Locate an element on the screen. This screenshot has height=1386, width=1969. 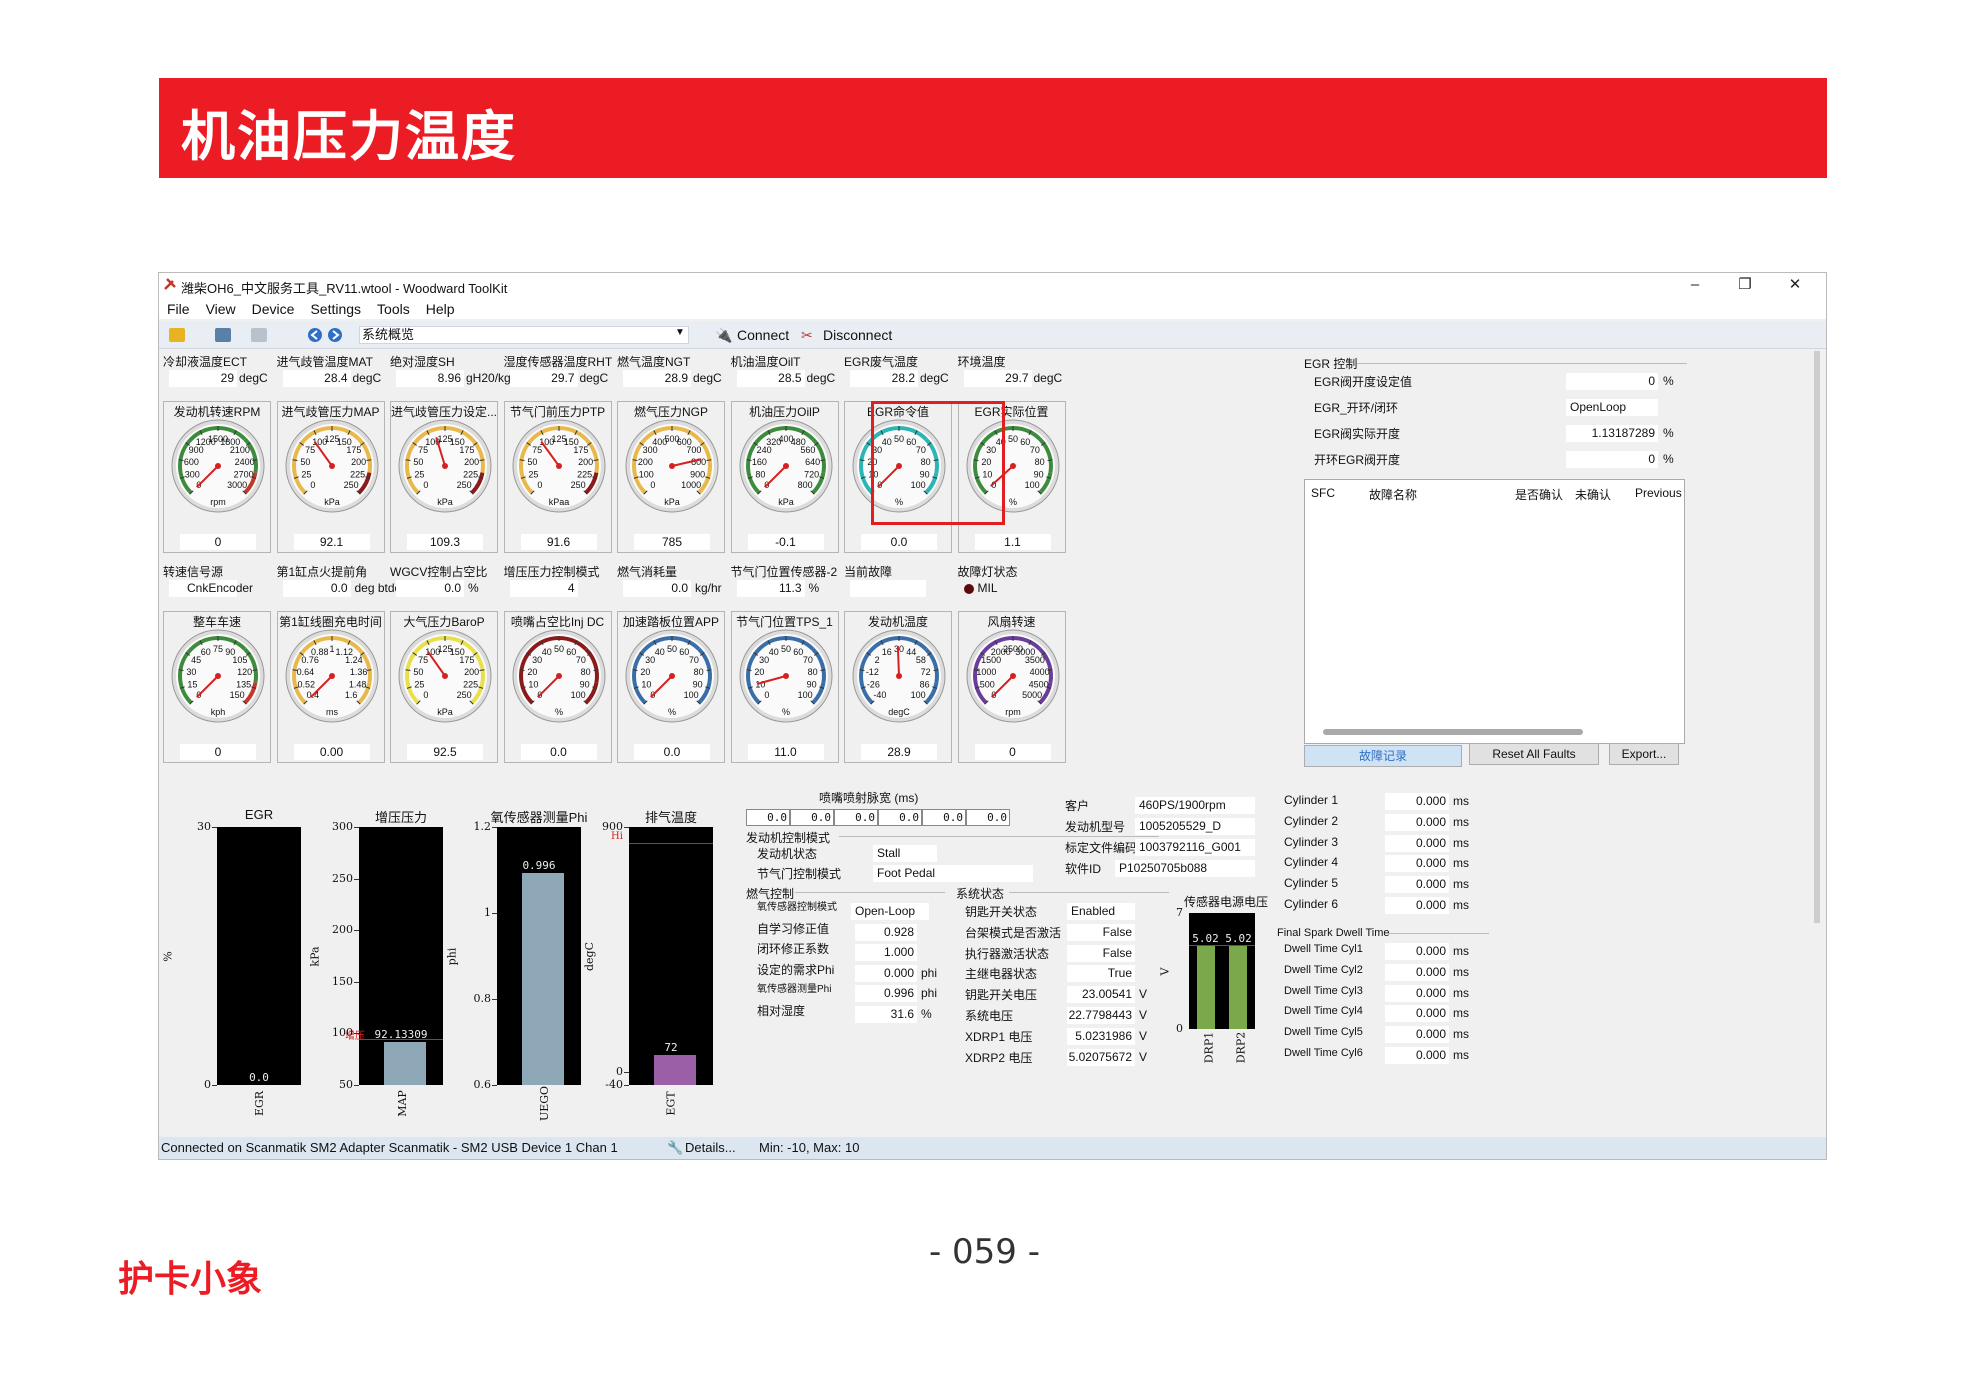
fault-header-previous: Previous is located at coordinates (1658, 493).